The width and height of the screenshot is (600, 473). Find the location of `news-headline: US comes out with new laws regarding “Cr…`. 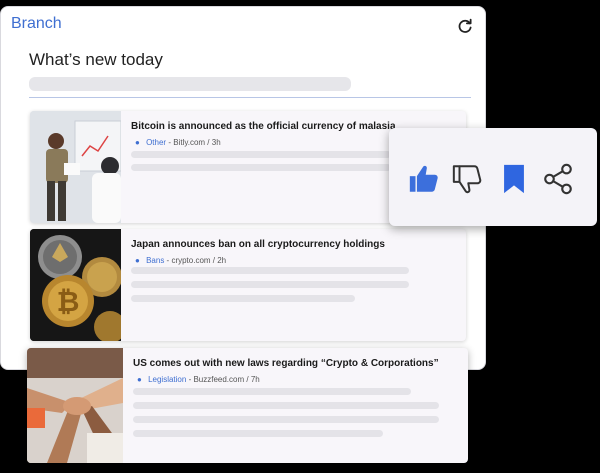

news-headline: US comes out with new laws regarding “Cr… is located at coordinates (286, 363).